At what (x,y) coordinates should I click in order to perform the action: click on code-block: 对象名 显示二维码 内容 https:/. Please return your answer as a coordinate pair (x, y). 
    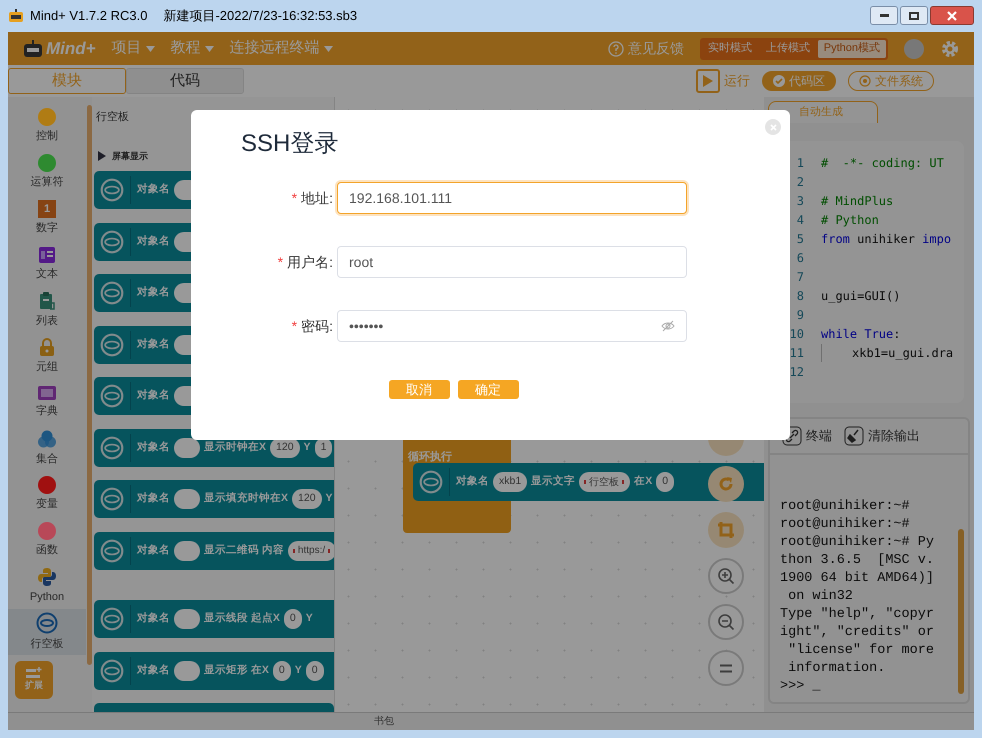
    Looking at the image, I should click on (214, 551).